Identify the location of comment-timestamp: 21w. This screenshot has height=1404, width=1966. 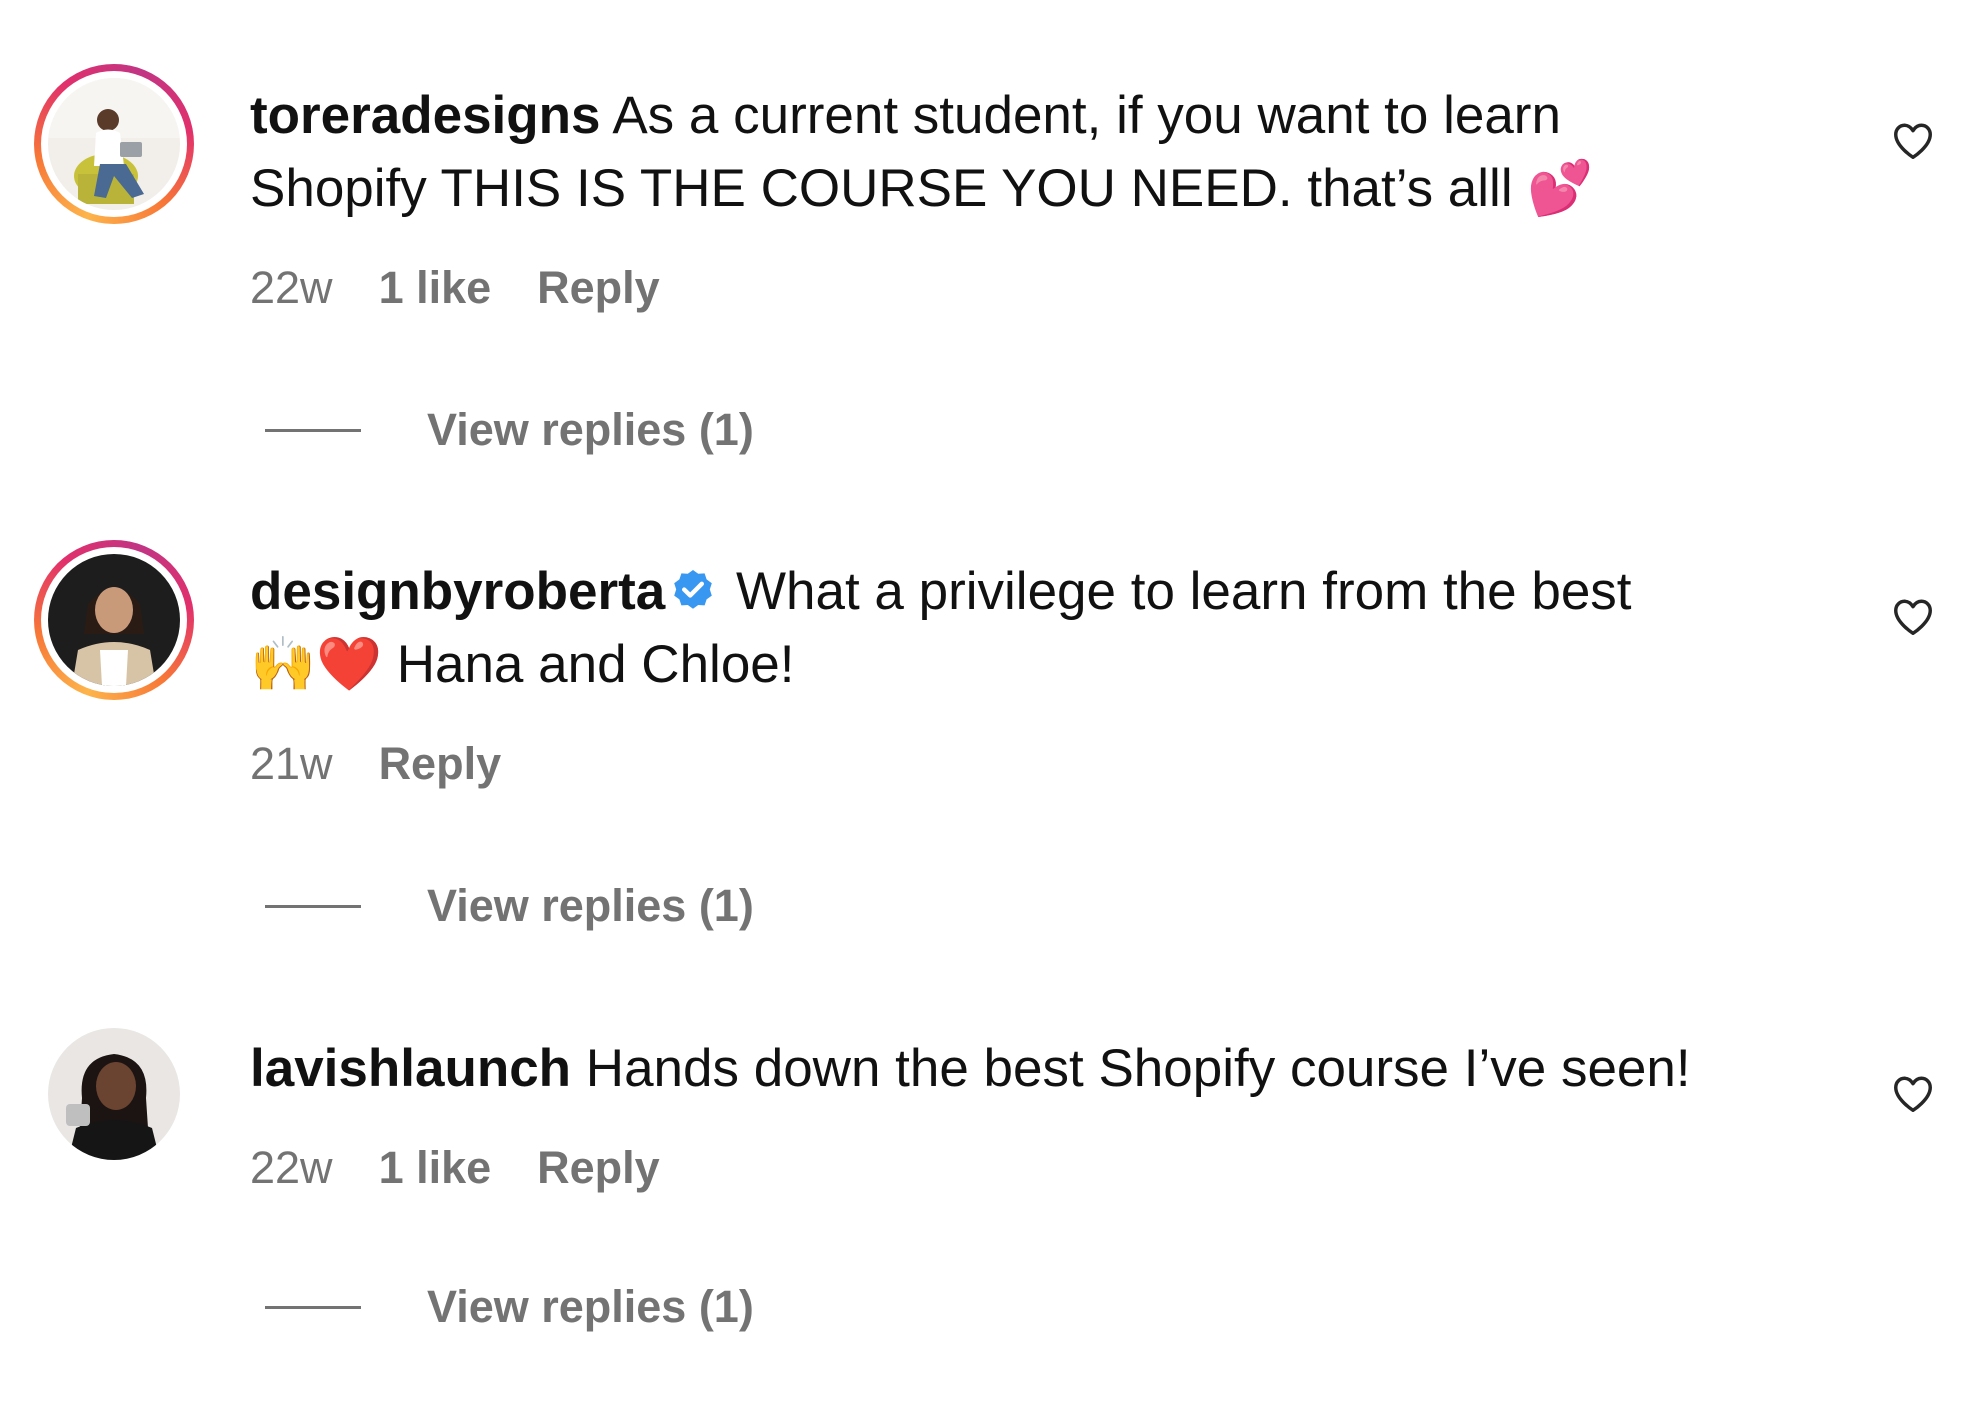
(291, 763).